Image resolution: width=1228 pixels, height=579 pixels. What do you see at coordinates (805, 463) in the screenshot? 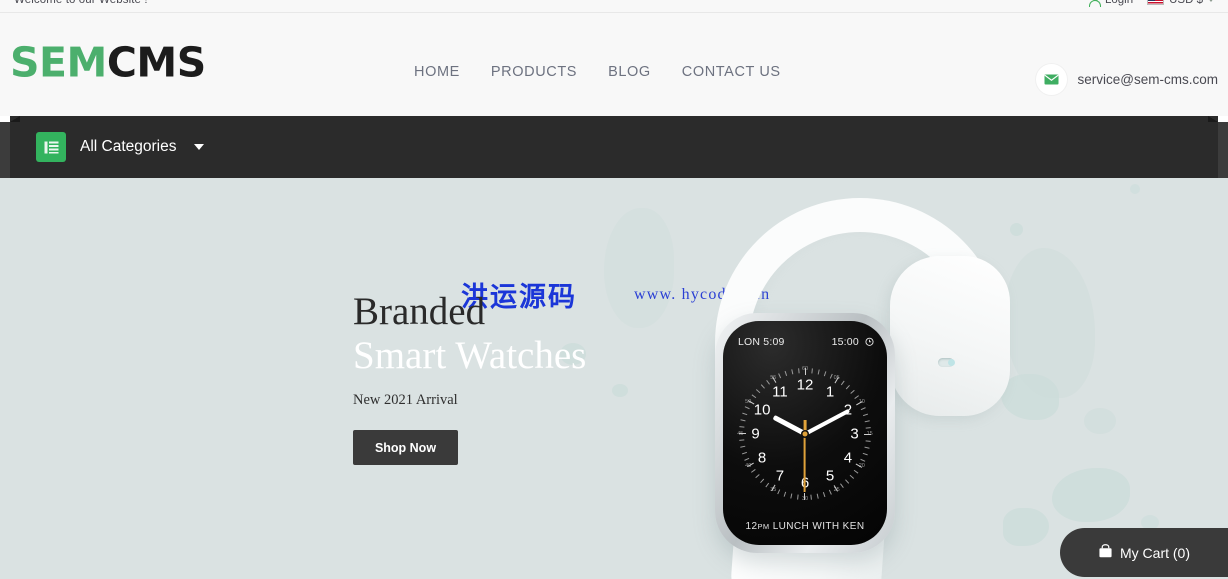
I see `watch-second-hand` at bounding box center [805, 463].